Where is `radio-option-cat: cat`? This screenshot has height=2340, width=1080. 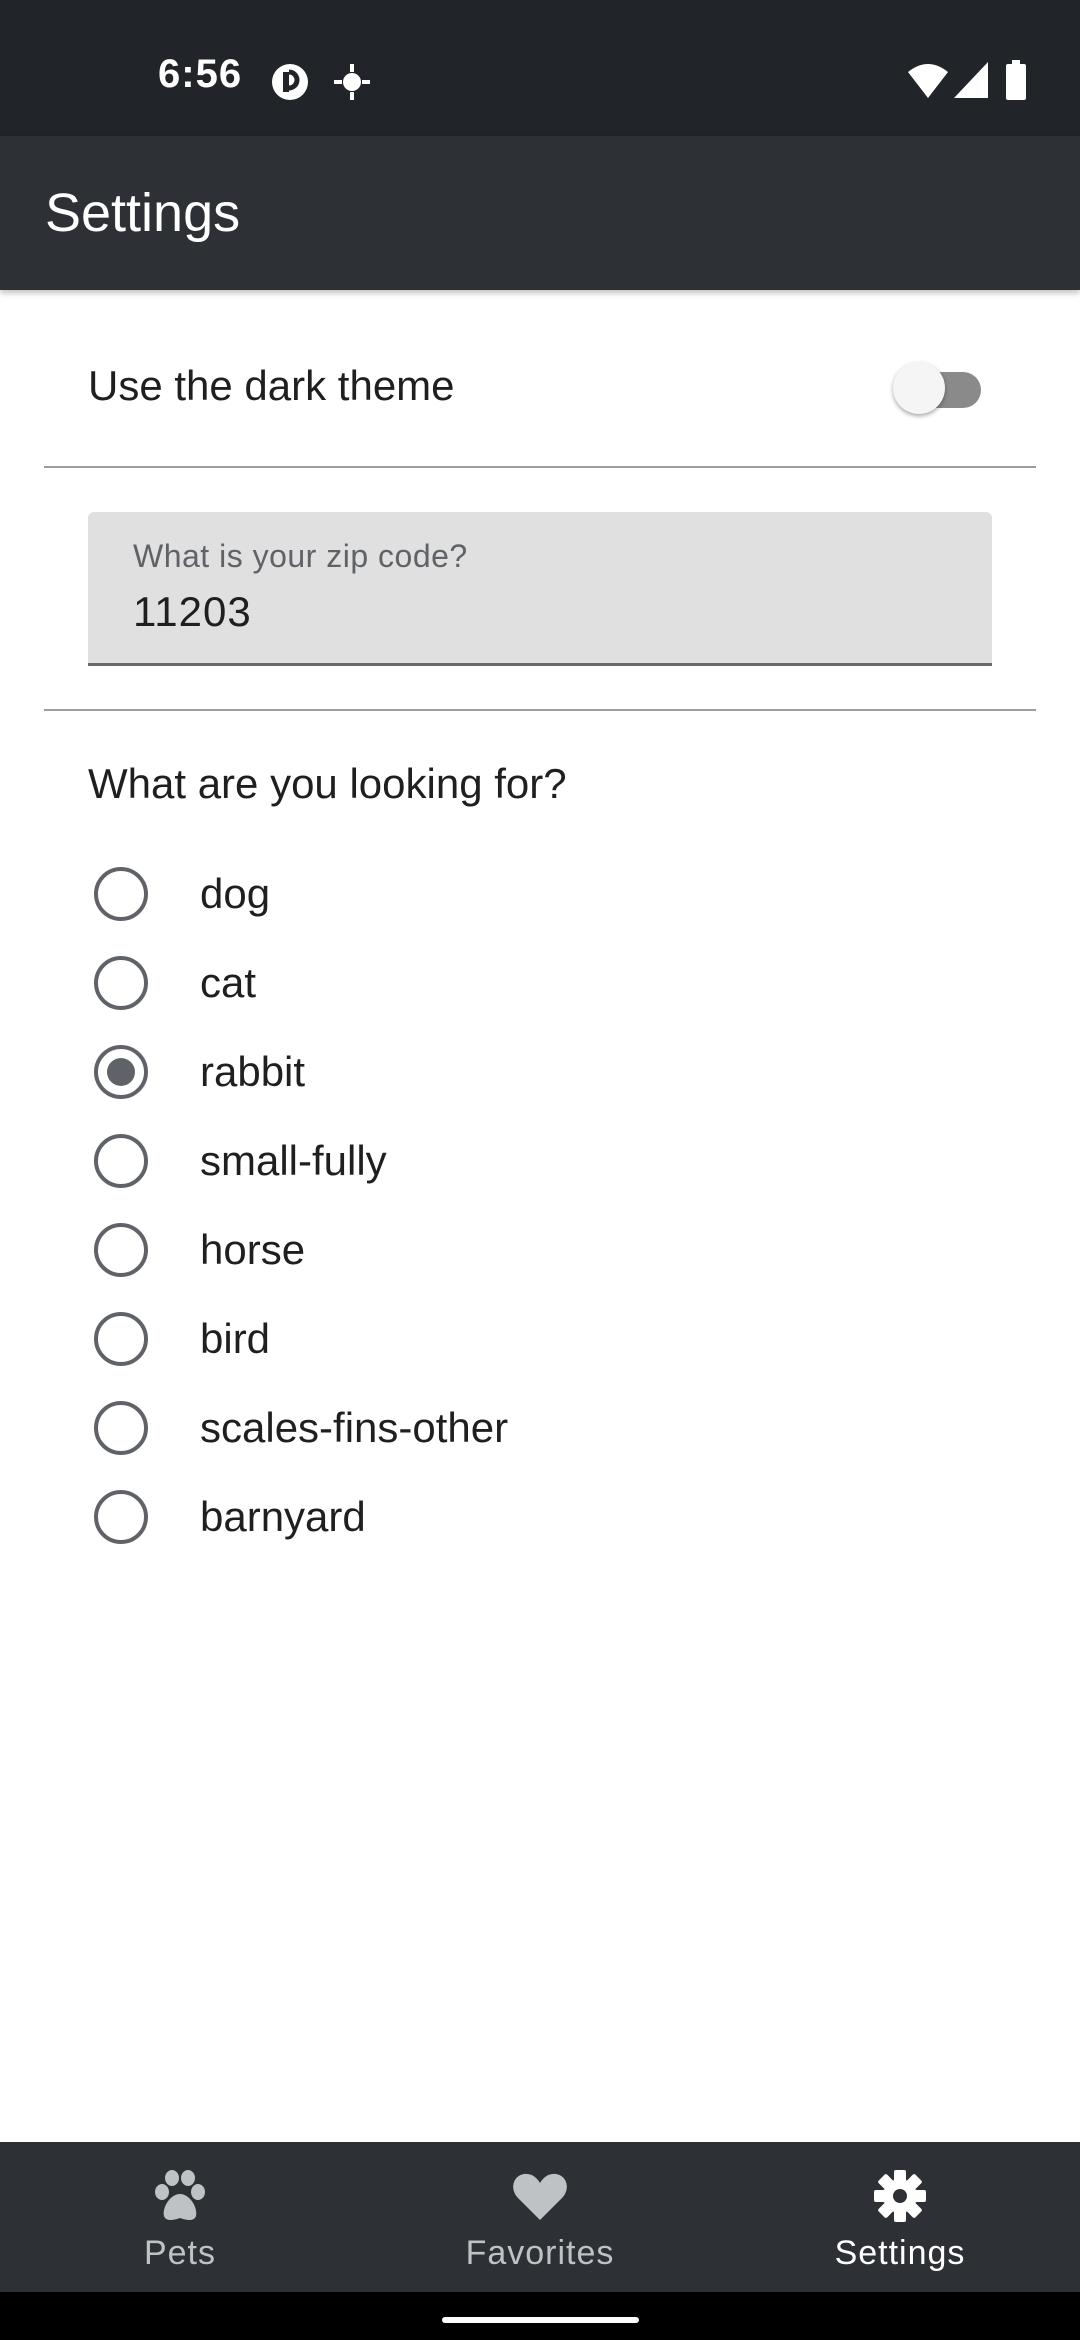 radio-option-cat: cat is located at coordinates (540, 983).